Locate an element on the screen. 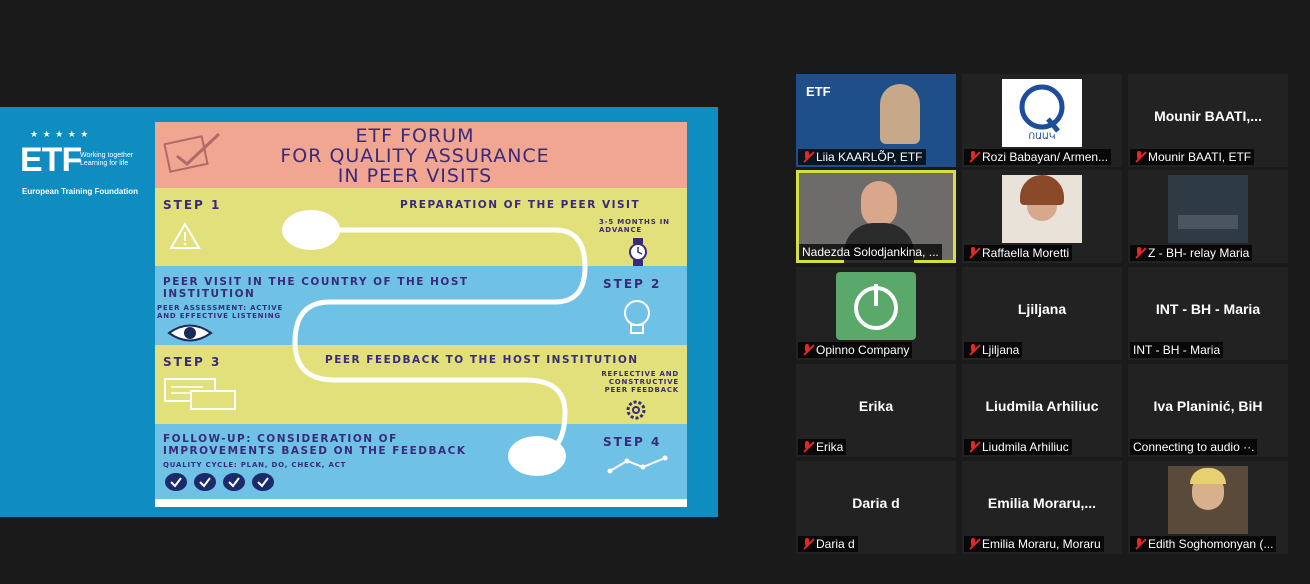 Image resolution: width=1310 pixels, height=584 pixels. trend-line-icon is located at coordinates (637, 464).